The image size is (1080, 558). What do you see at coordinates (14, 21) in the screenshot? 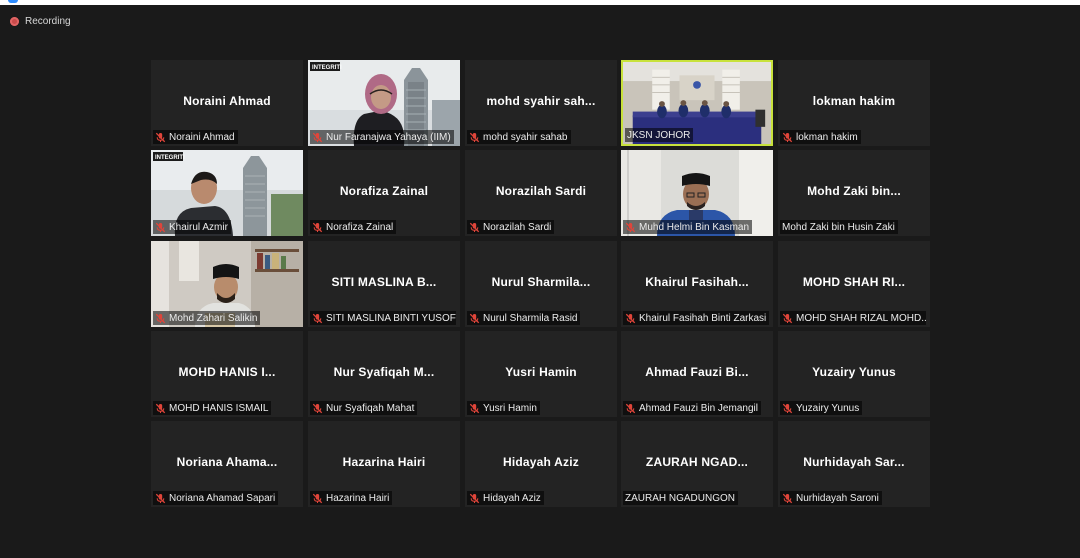
I see `recording-icon` at bounding box center [14, 21].